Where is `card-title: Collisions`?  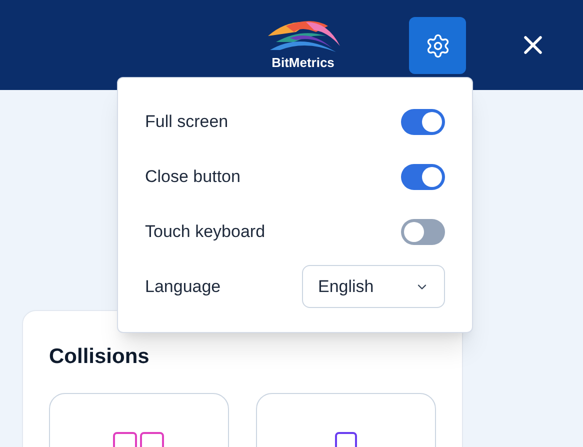 card-title: Collisions is located at coordinates (99, 357).